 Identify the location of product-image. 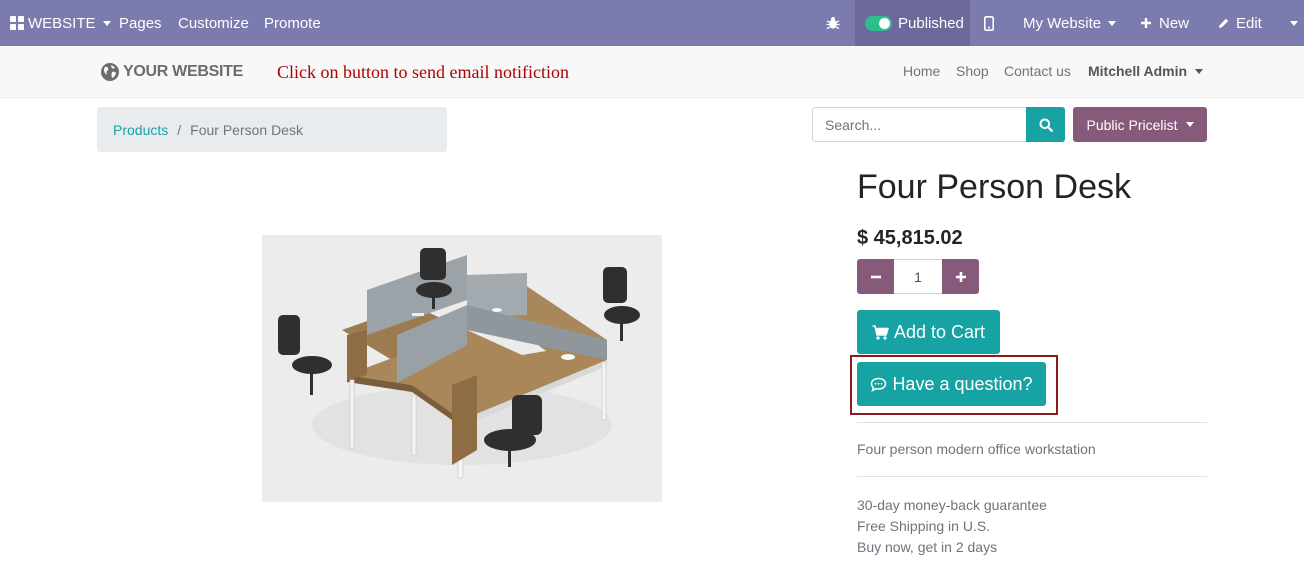
(462, 368).